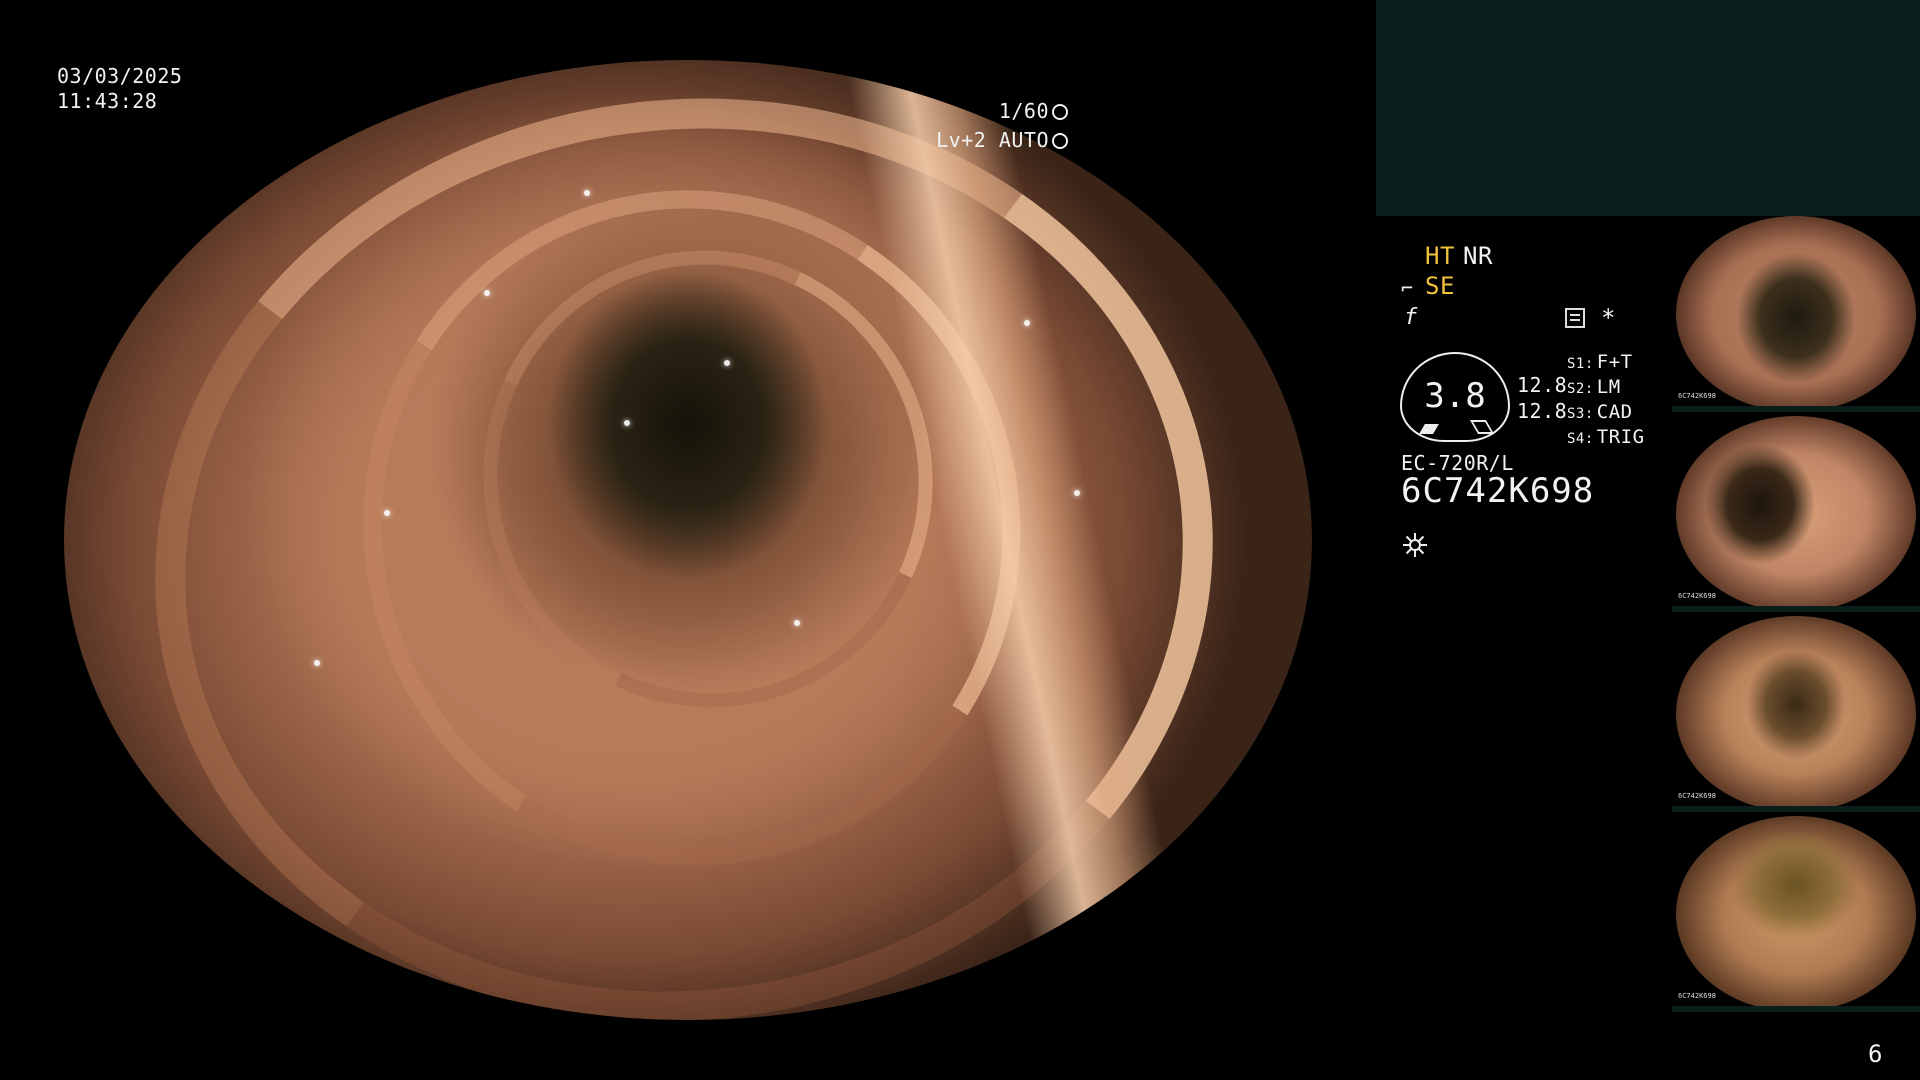 This screenshot has height=1080, width=1920. Describe the element at coordinates (1478, 256) in the screenshot. I see `nr-indicator: NR` at that location.